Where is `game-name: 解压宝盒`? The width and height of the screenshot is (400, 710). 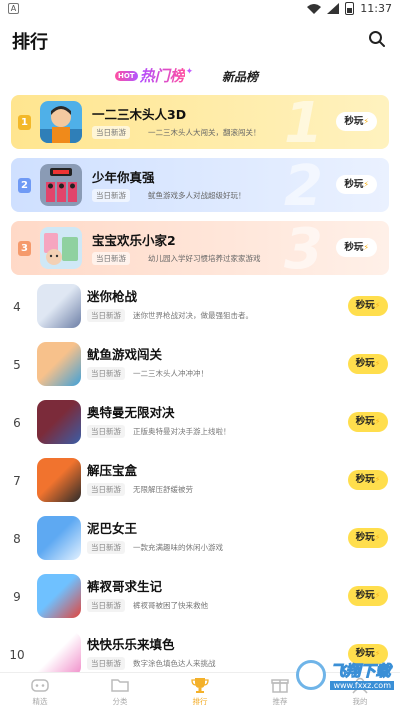 game-name: 解压宝盒 is located at coordinates (112, 470).